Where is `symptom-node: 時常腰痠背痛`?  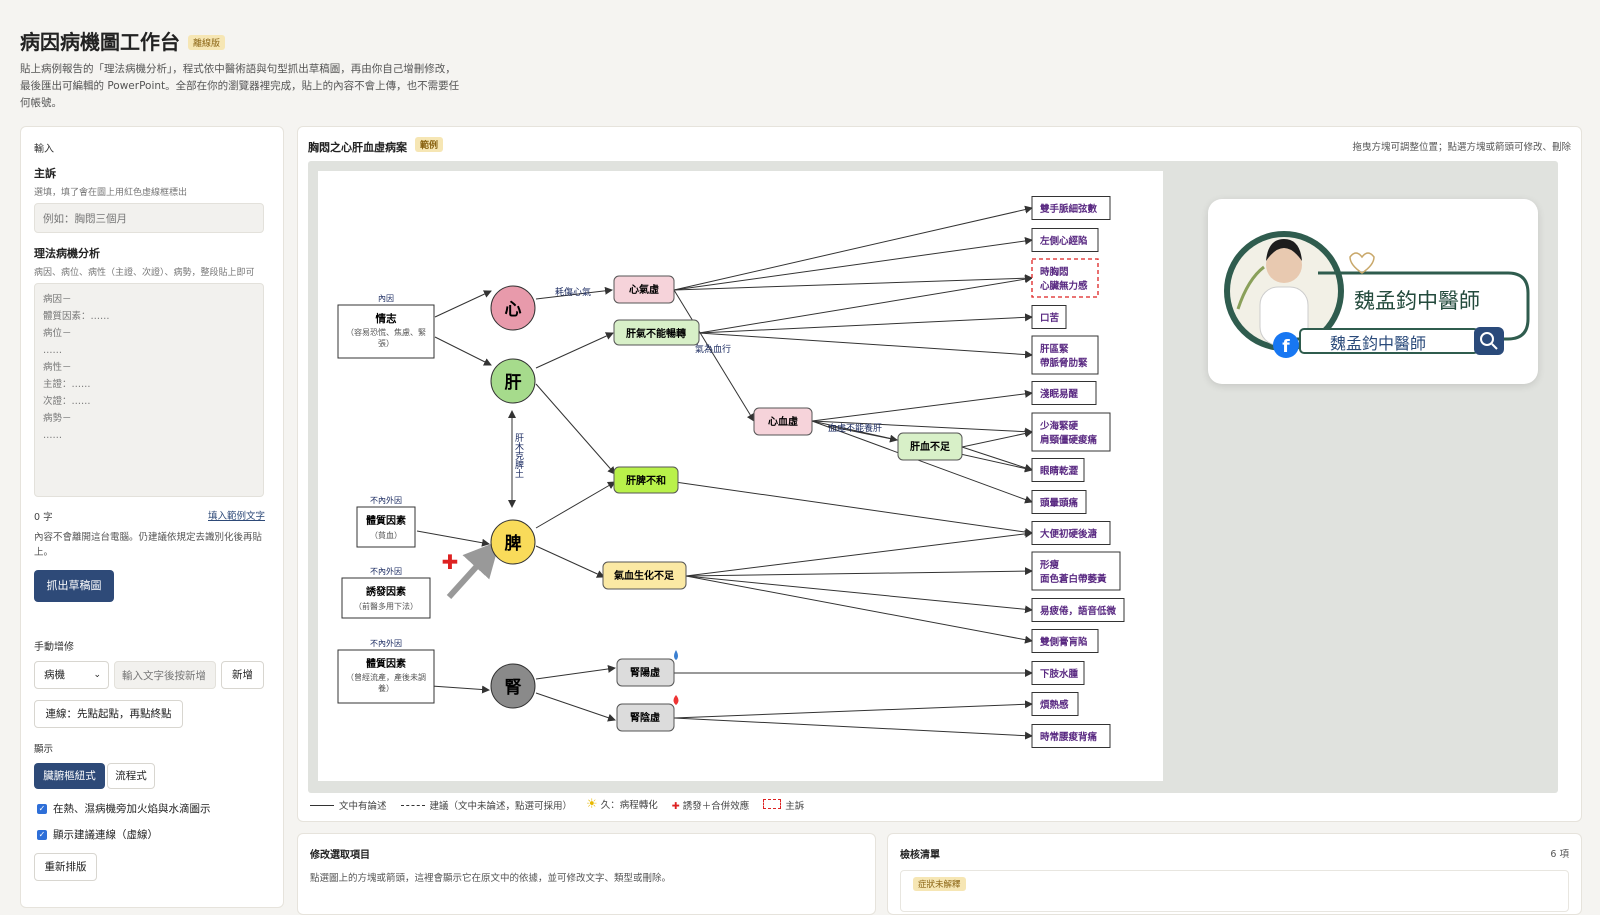
symptom-node: 時常腰痠背痛 is located at coordinates (1071, 736).